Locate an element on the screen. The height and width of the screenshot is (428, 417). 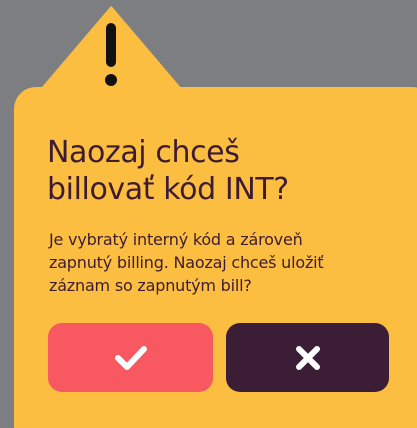
dialog-message-line-1: Je vybratý interný kód a zároveň is located at coordinates (176, 239).